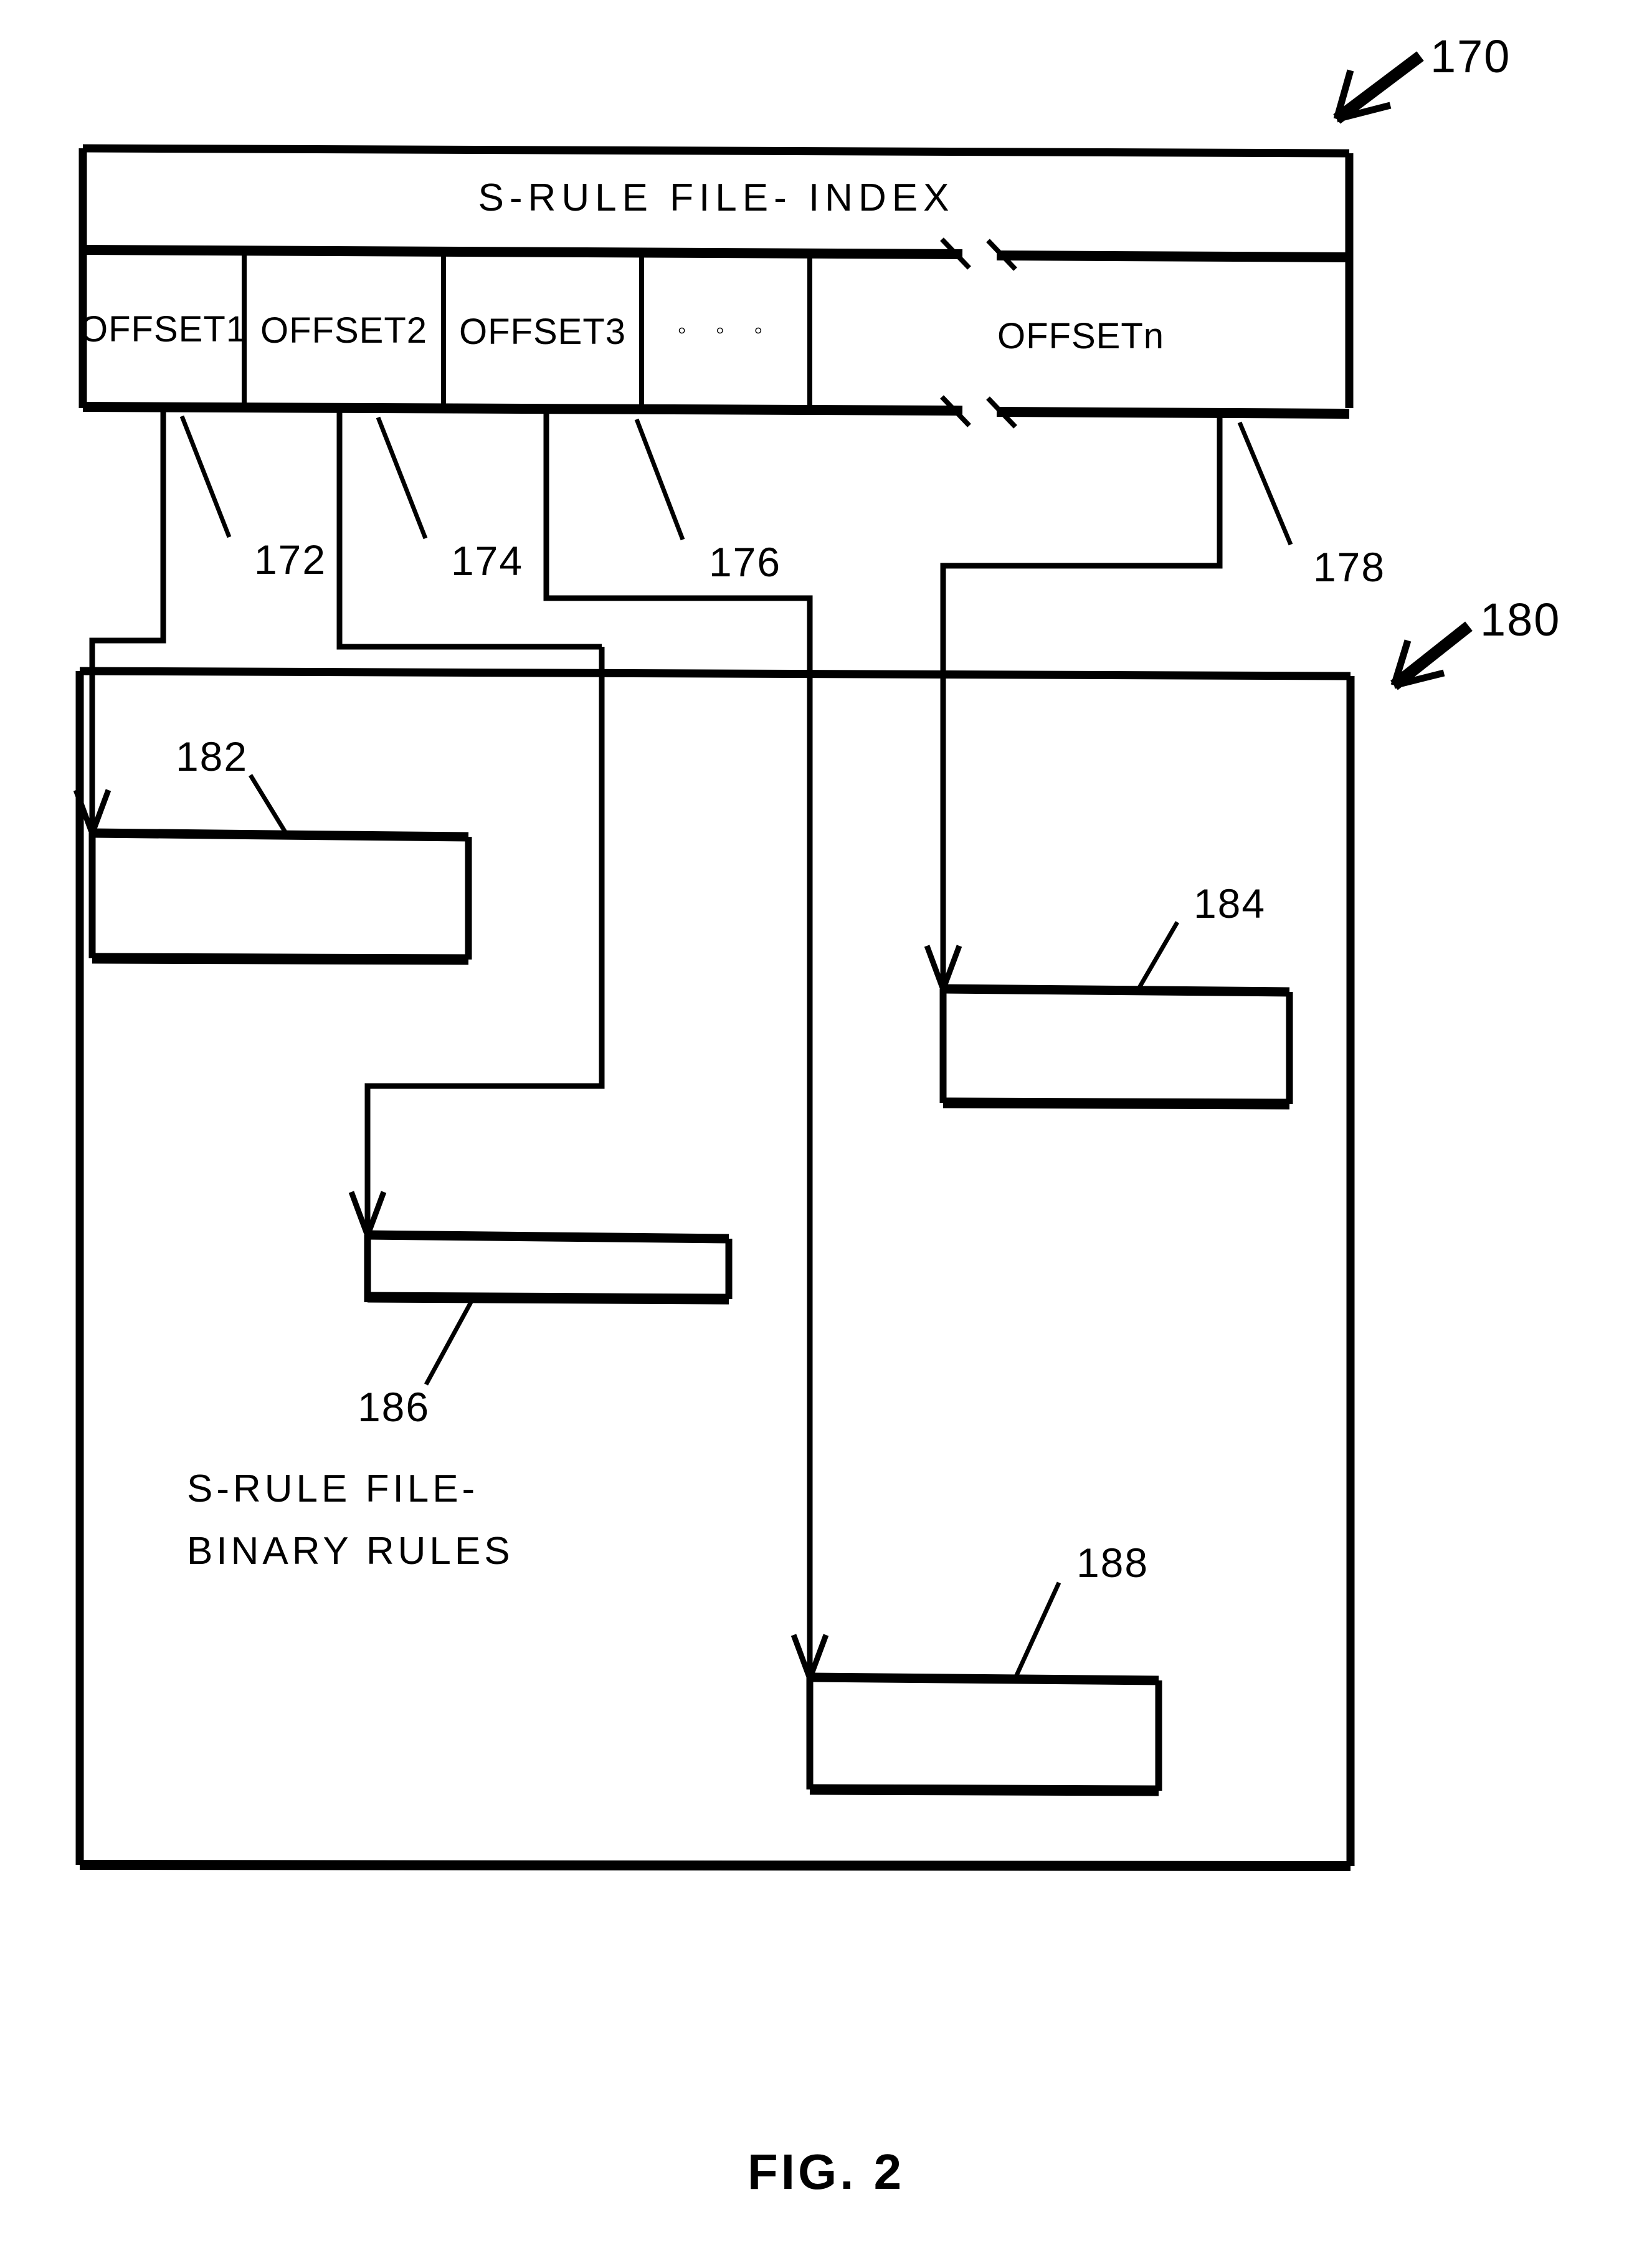  I want to click on index-header-label: S-RULE FILE- INDEX, so click(716, 197).